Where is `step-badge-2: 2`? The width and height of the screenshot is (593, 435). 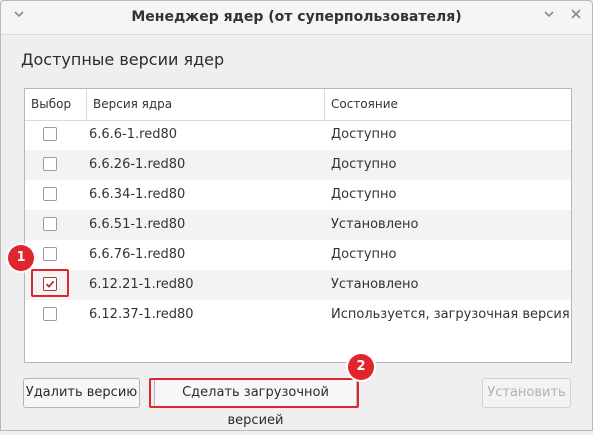
step-badge-2: 2 is located at coordinates (361, 367).